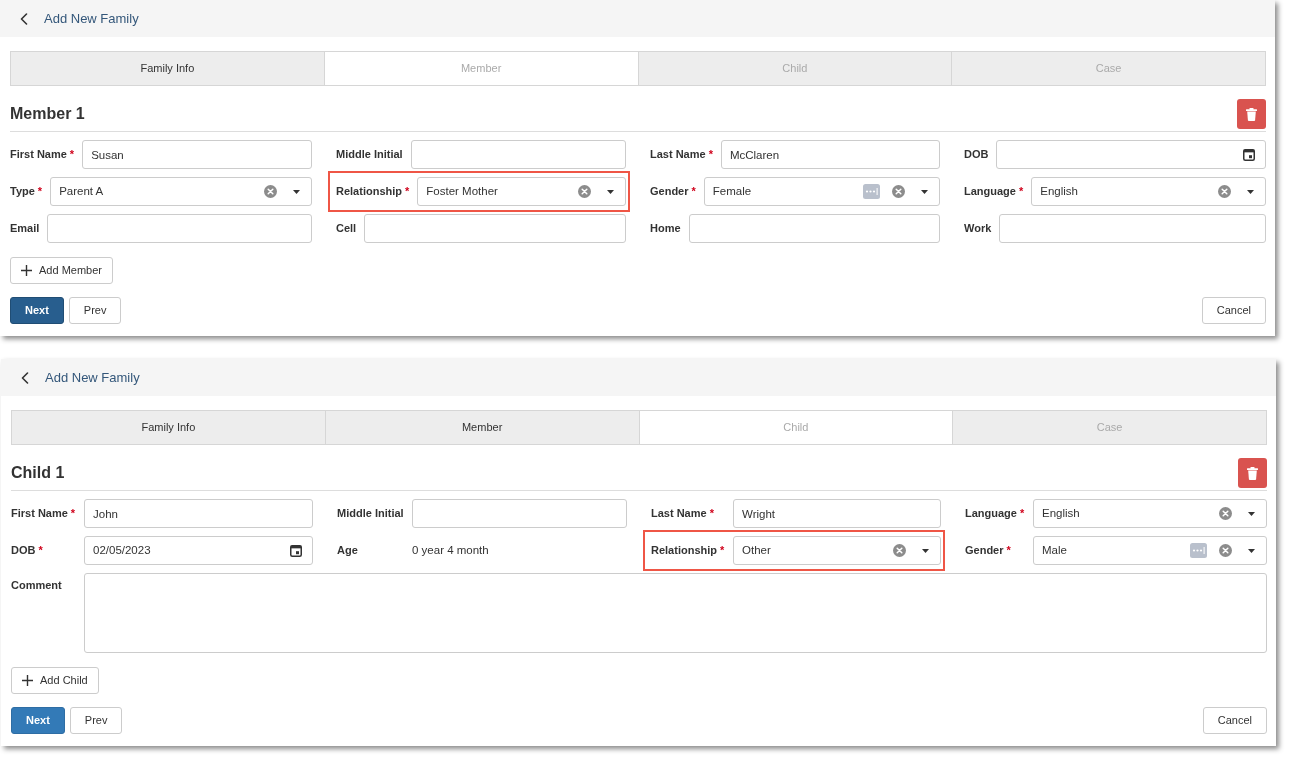 The image size is (1293, 760). Describe the element at coordinates (38, 473) in the screenshot. I see `section-title: Child 1` at that location.